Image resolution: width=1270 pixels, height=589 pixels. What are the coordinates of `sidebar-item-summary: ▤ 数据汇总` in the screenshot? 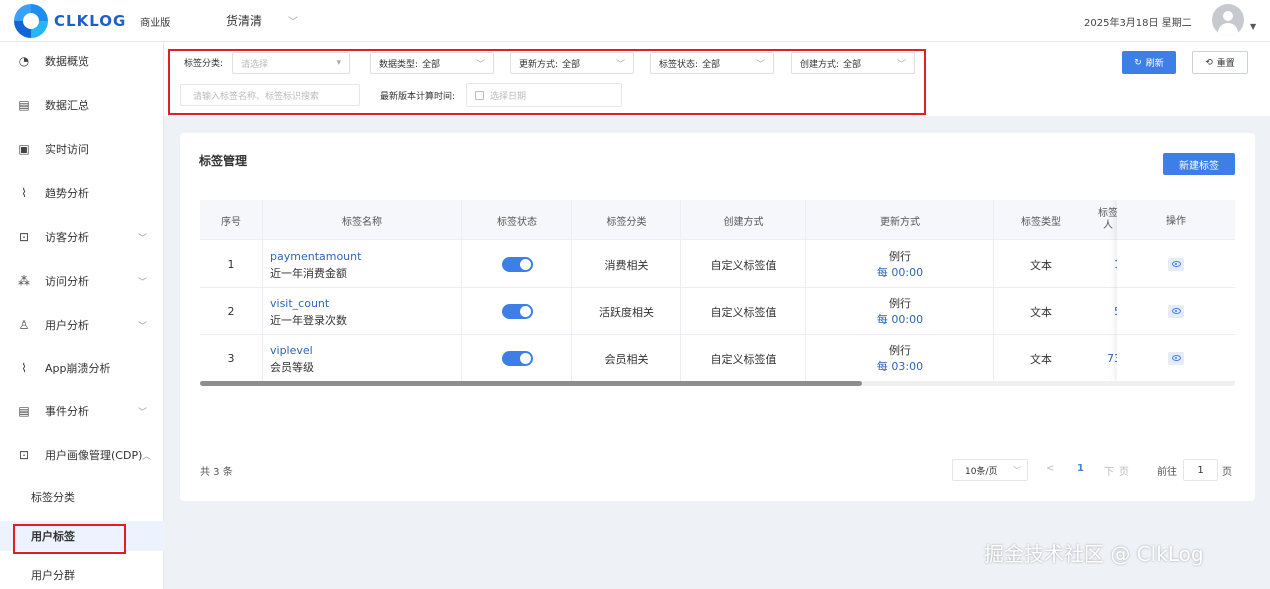 It's located at (82, 105).